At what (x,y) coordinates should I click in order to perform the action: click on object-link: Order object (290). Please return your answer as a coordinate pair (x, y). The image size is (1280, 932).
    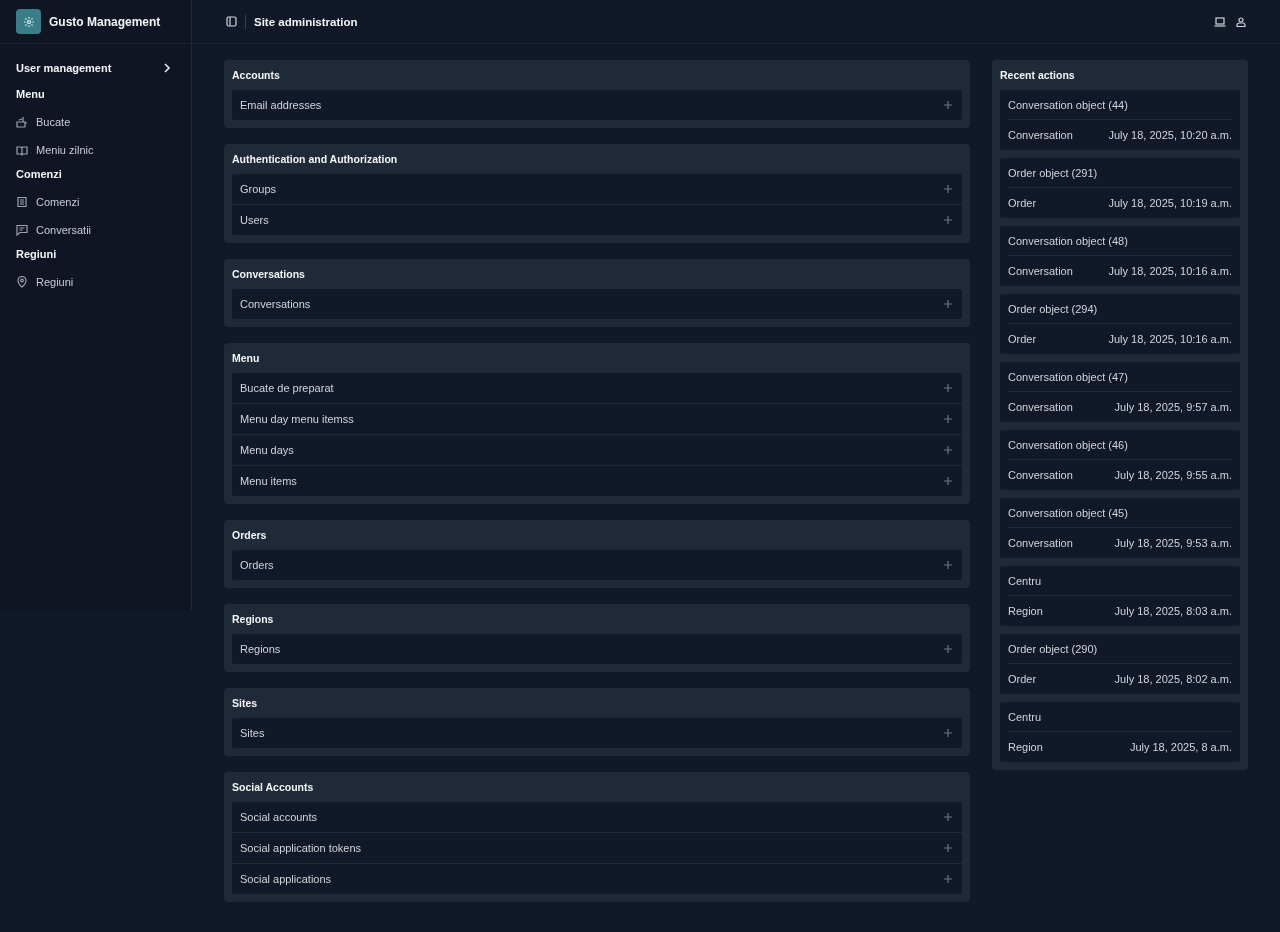
    Looking at the image, I should click on (1053, 648).